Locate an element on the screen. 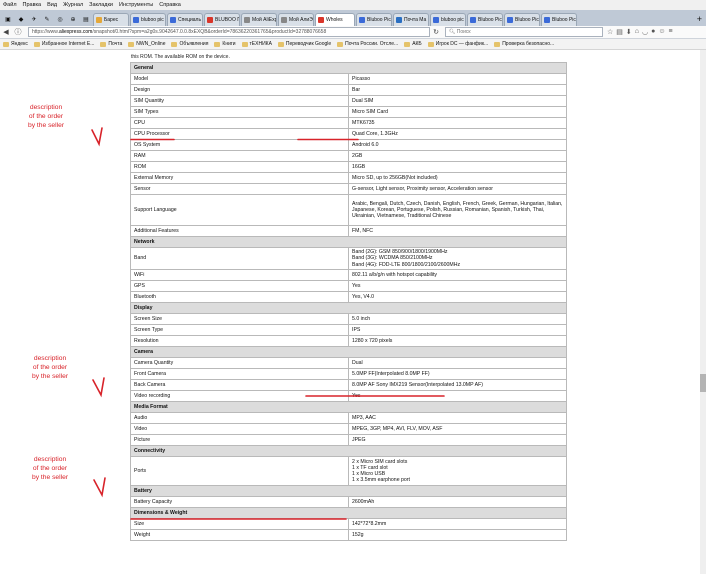 This screenshot has width=706, height=574. new-tab-button: + is located at coordinates (699, 19).